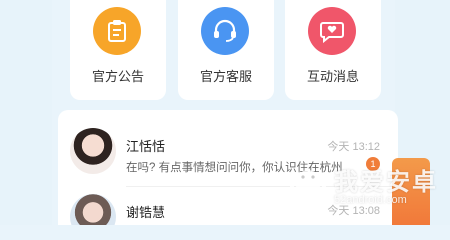  Describe the element at coordinates (353, 147) in the screenshot. I see `message-time: 今天 13:12` at that location.